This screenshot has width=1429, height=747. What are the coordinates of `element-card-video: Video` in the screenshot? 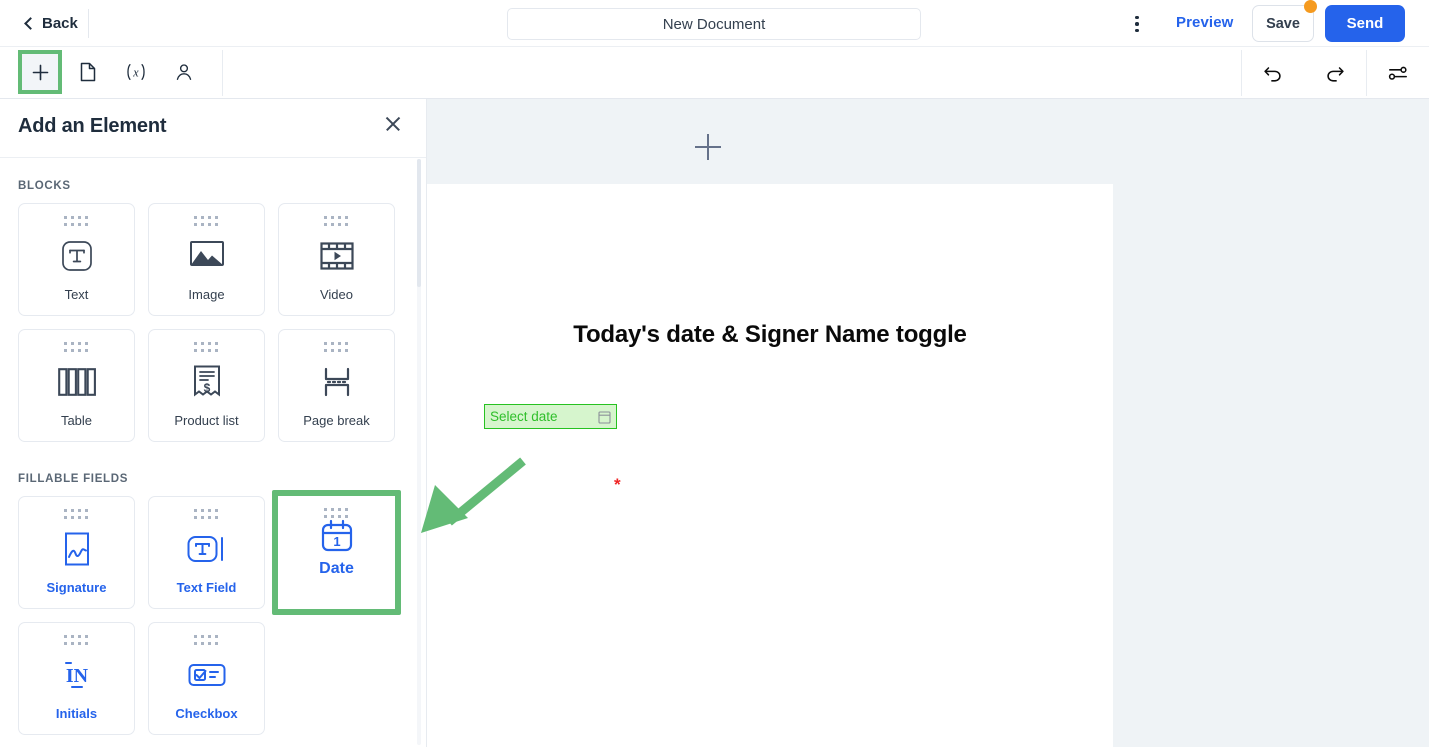 It's located at (336, 259).